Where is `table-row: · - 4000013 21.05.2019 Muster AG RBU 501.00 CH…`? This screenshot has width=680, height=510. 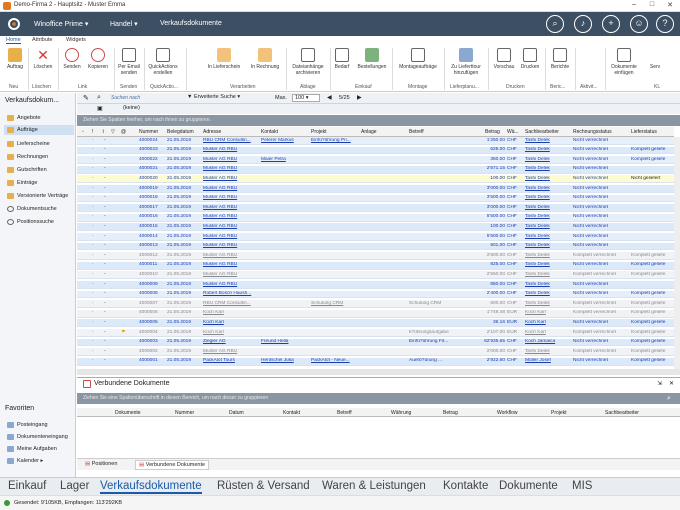
table-row: · - 4000013 21.05.2019 Muster AG RBU 501.00 CH… is located at coordinates (375, 246).